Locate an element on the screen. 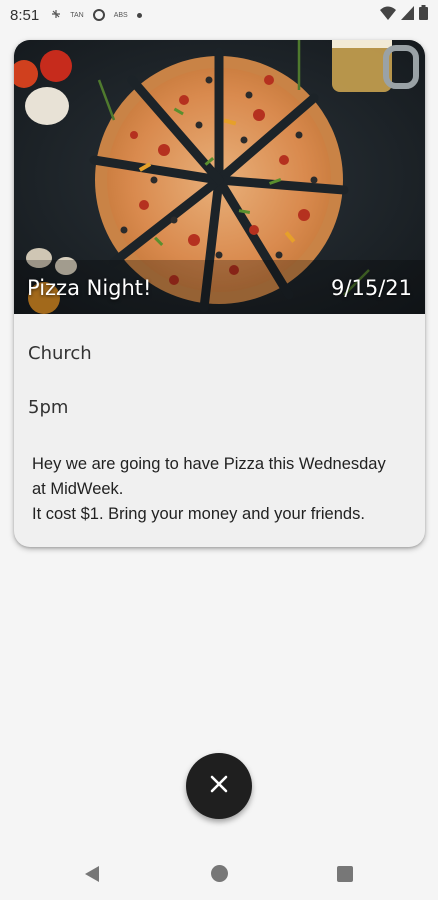  sync-circle-icon is located at coordinates (98, 15).